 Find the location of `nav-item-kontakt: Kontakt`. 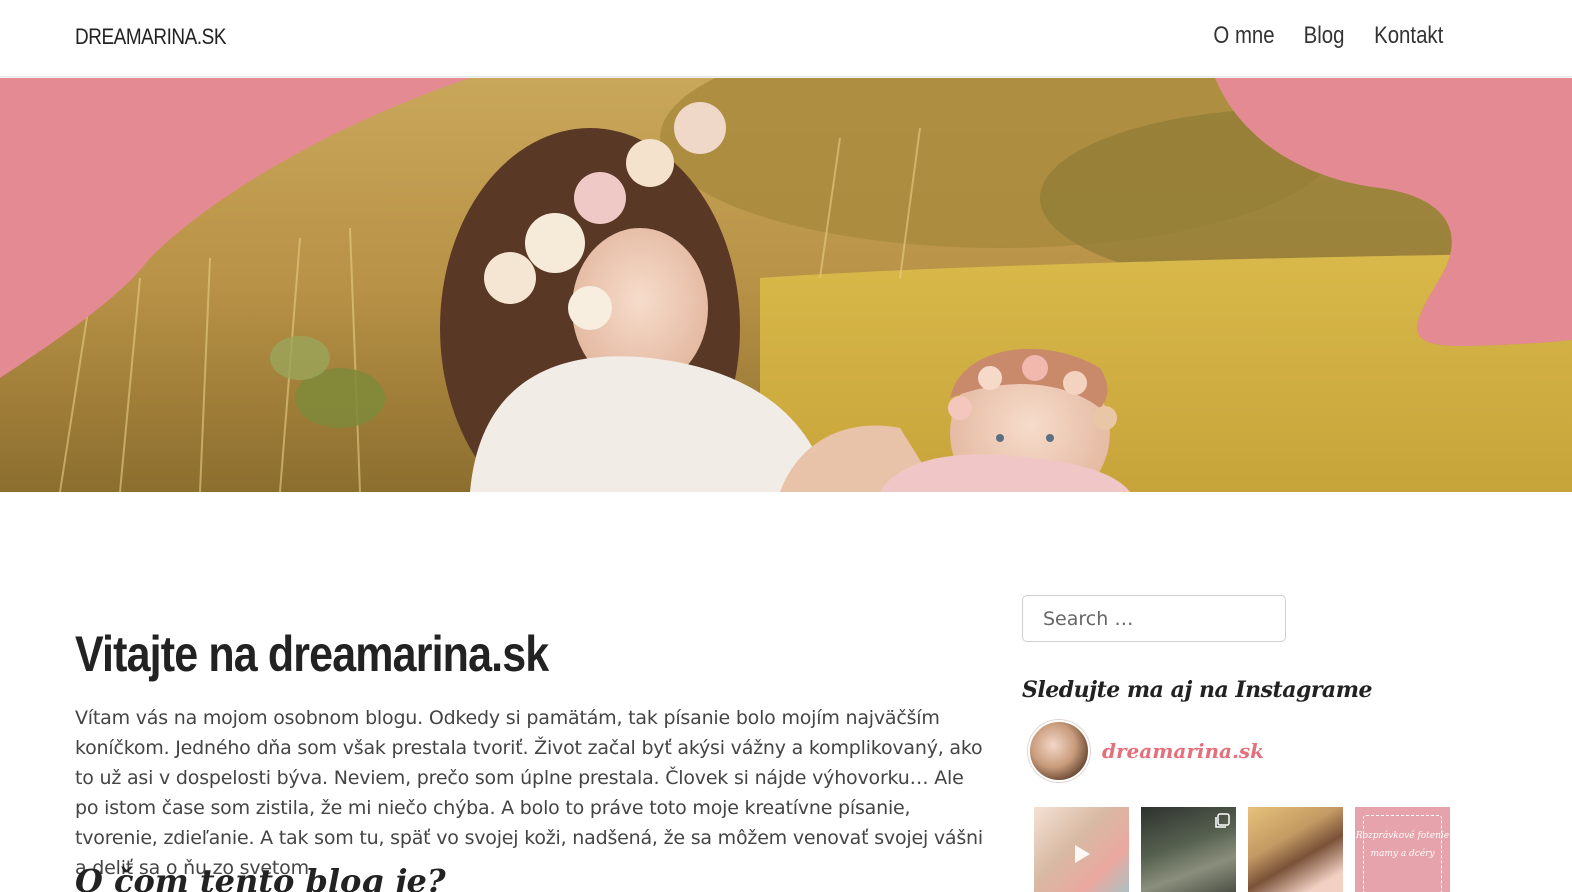

nav-item-kontakt: Kontakt is located at coordinates (1408, 36).